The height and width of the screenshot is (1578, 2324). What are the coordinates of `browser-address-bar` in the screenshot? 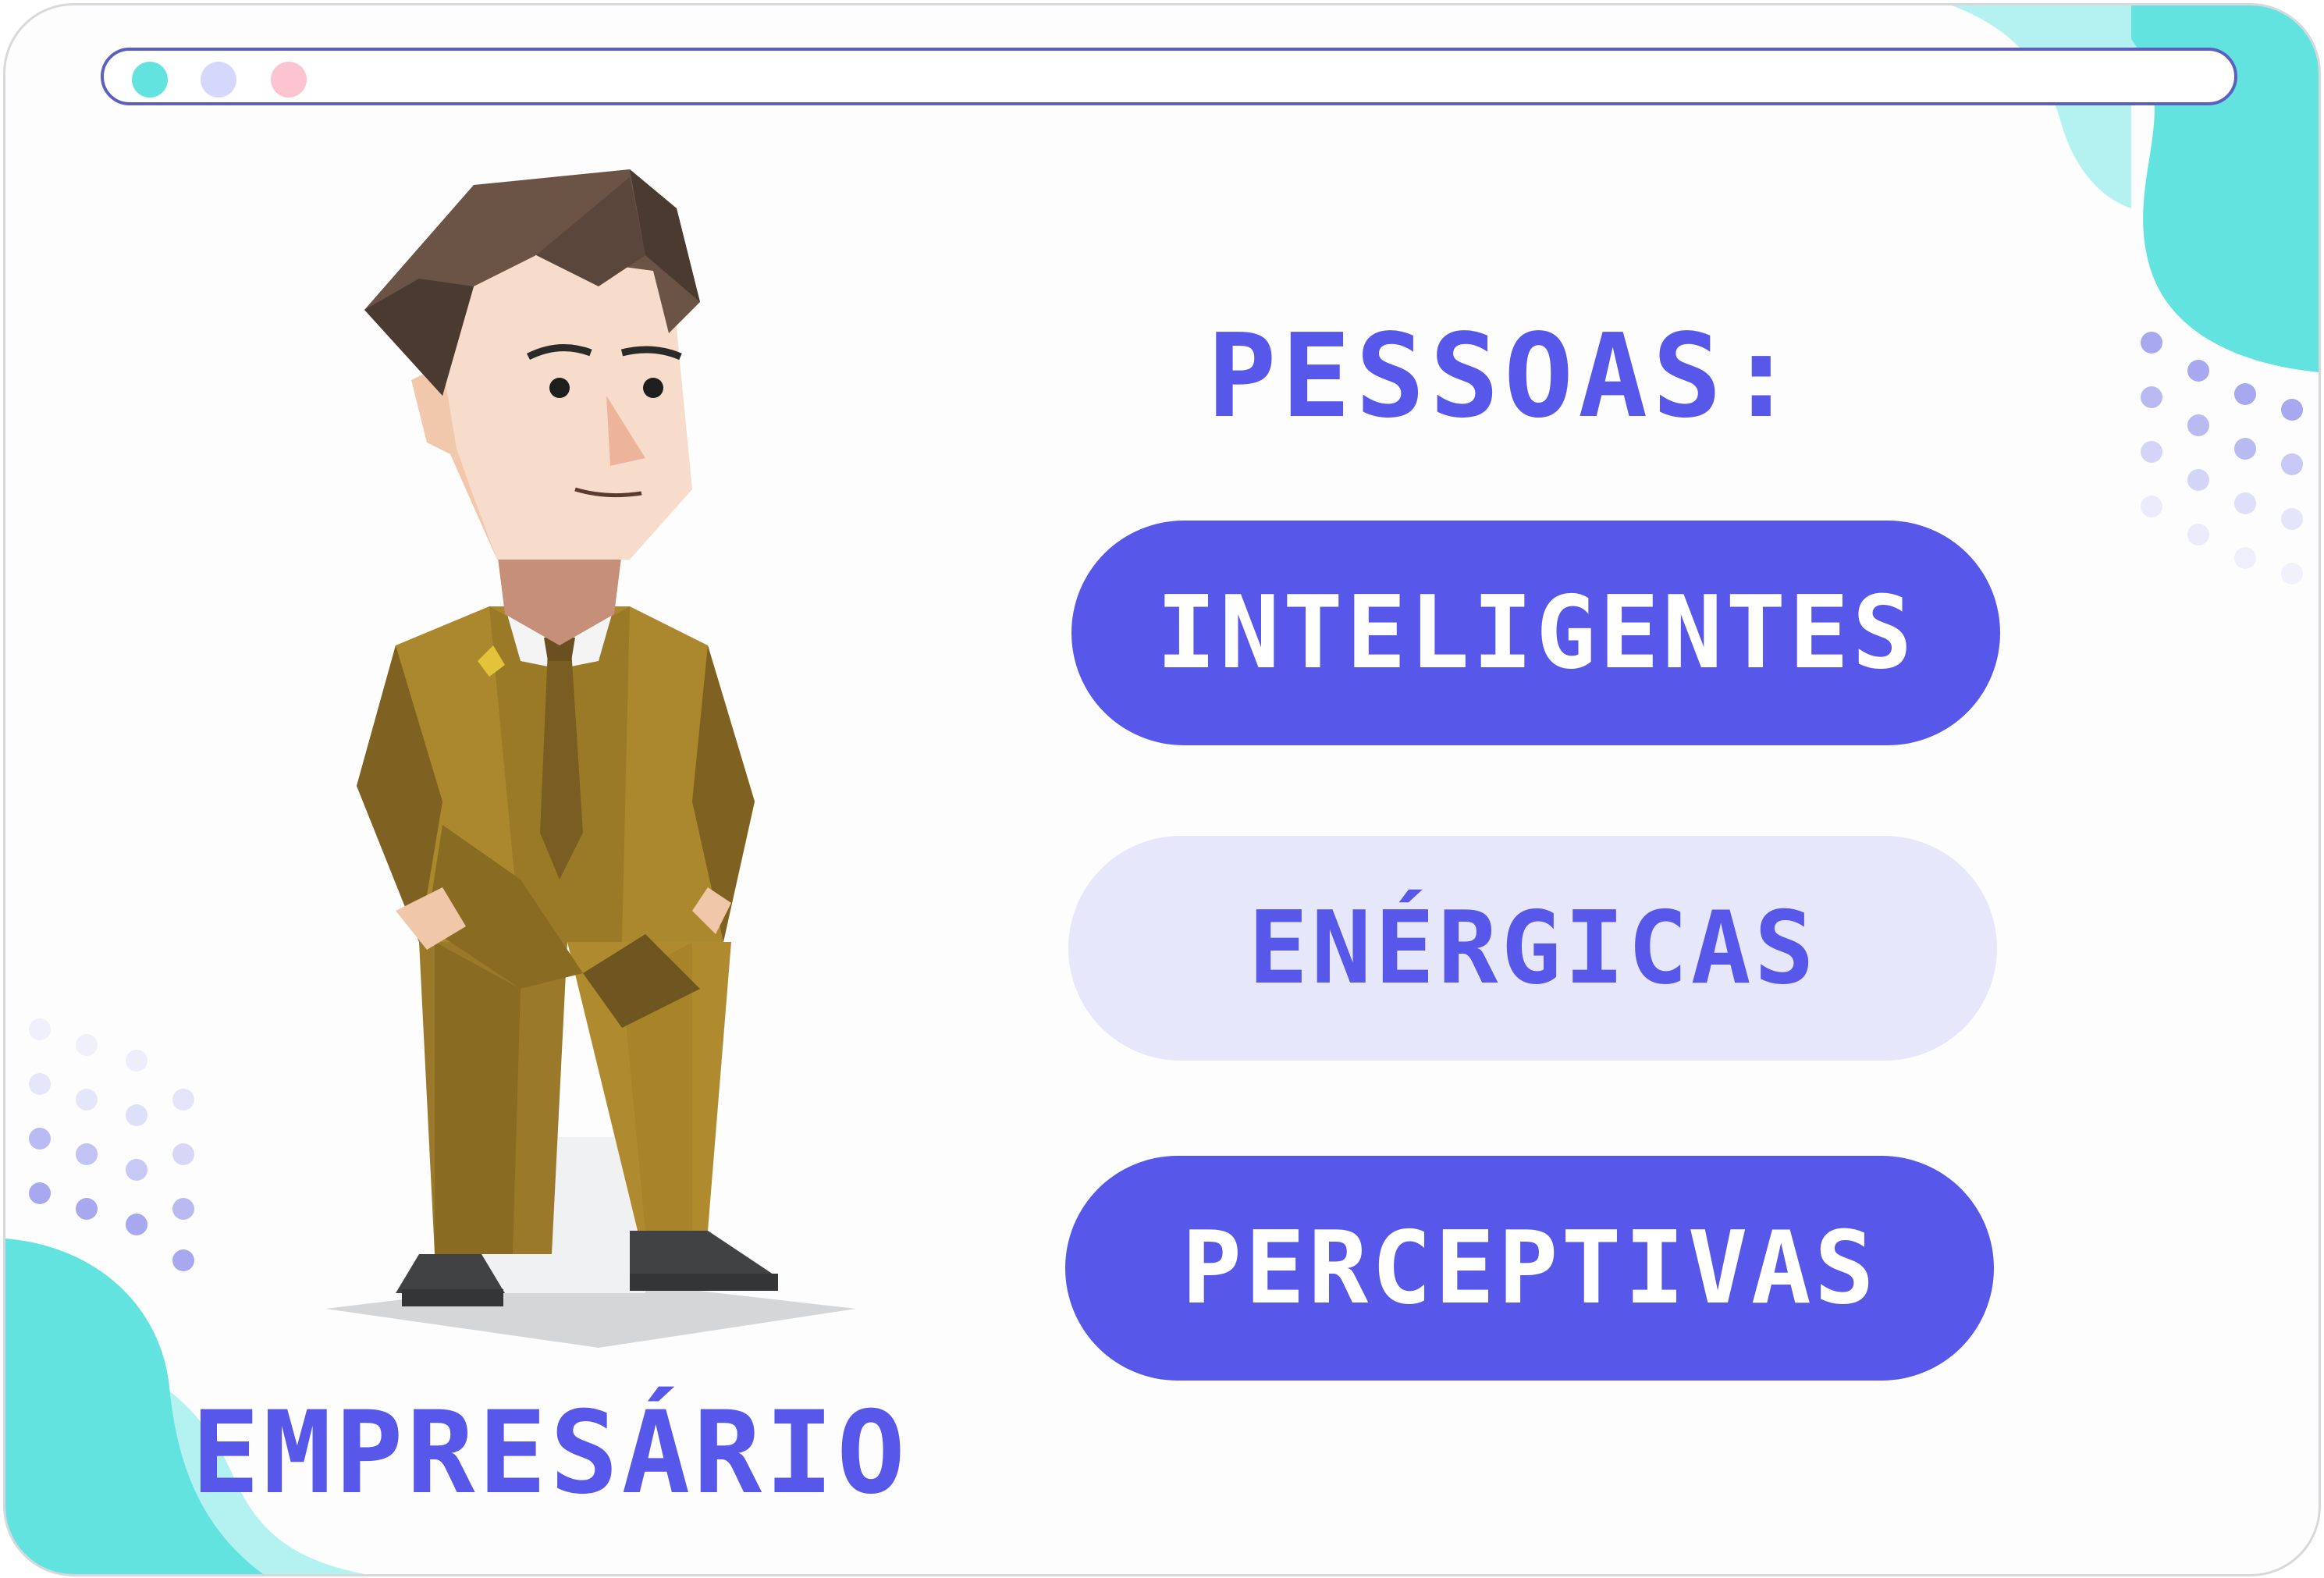 It's located at (1169, 76).